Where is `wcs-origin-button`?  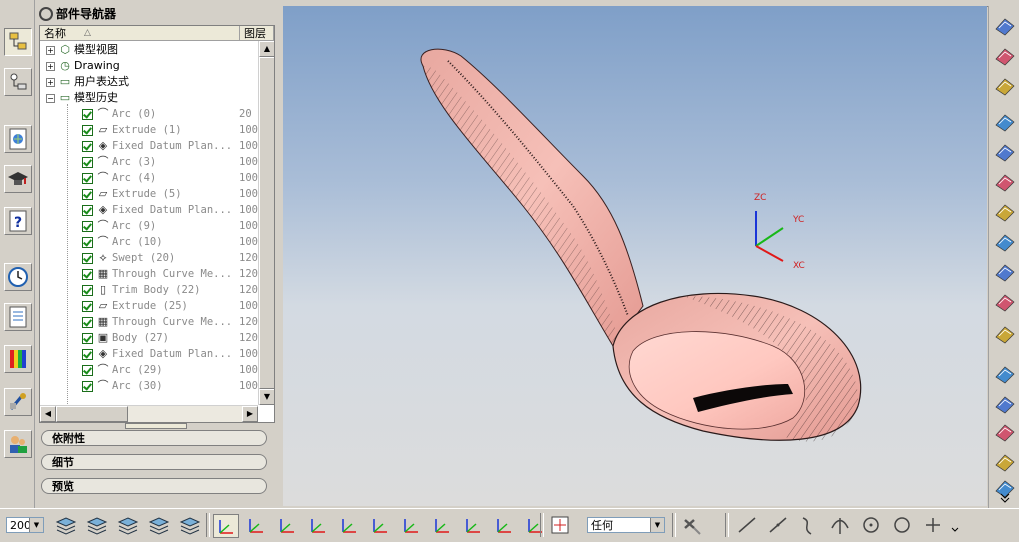
wcs-origin-button is located at coordinates (256, 525).